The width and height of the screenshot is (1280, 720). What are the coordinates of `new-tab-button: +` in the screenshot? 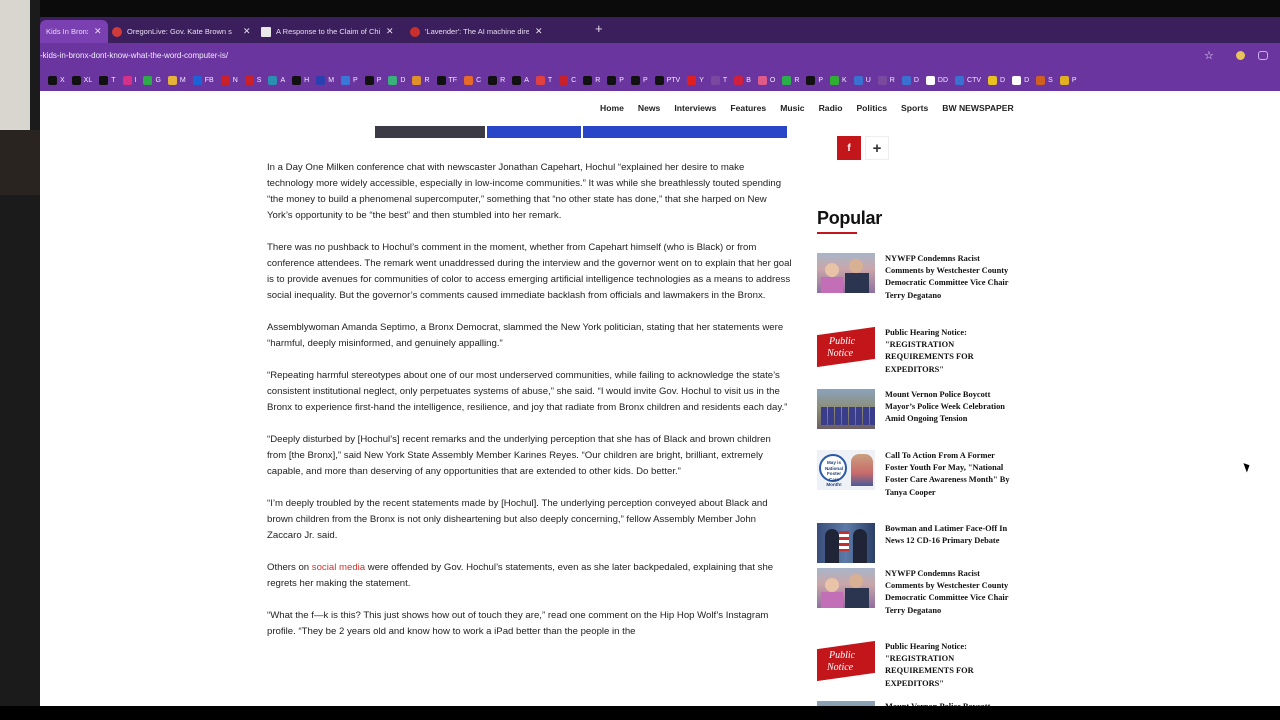 It's located at (599, 28).